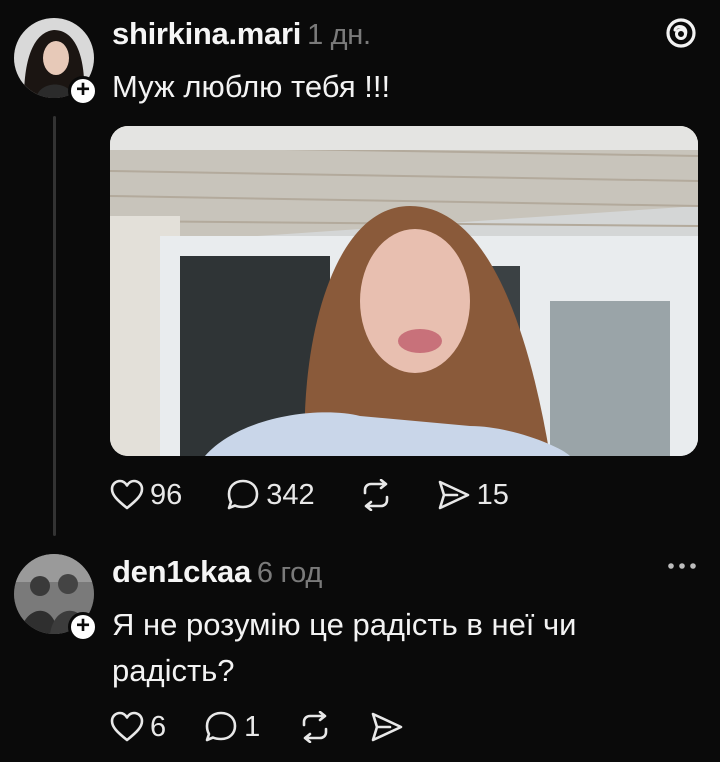  Describe the element at coordinates (682, 566) in the screenshot. I see `more-dots-icon` at that location.